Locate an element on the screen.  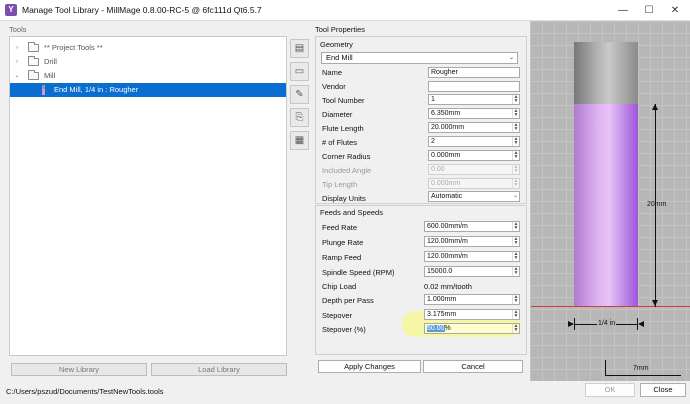
display-units-select: Automatic ⌄ is located at coordinates (474, 196).